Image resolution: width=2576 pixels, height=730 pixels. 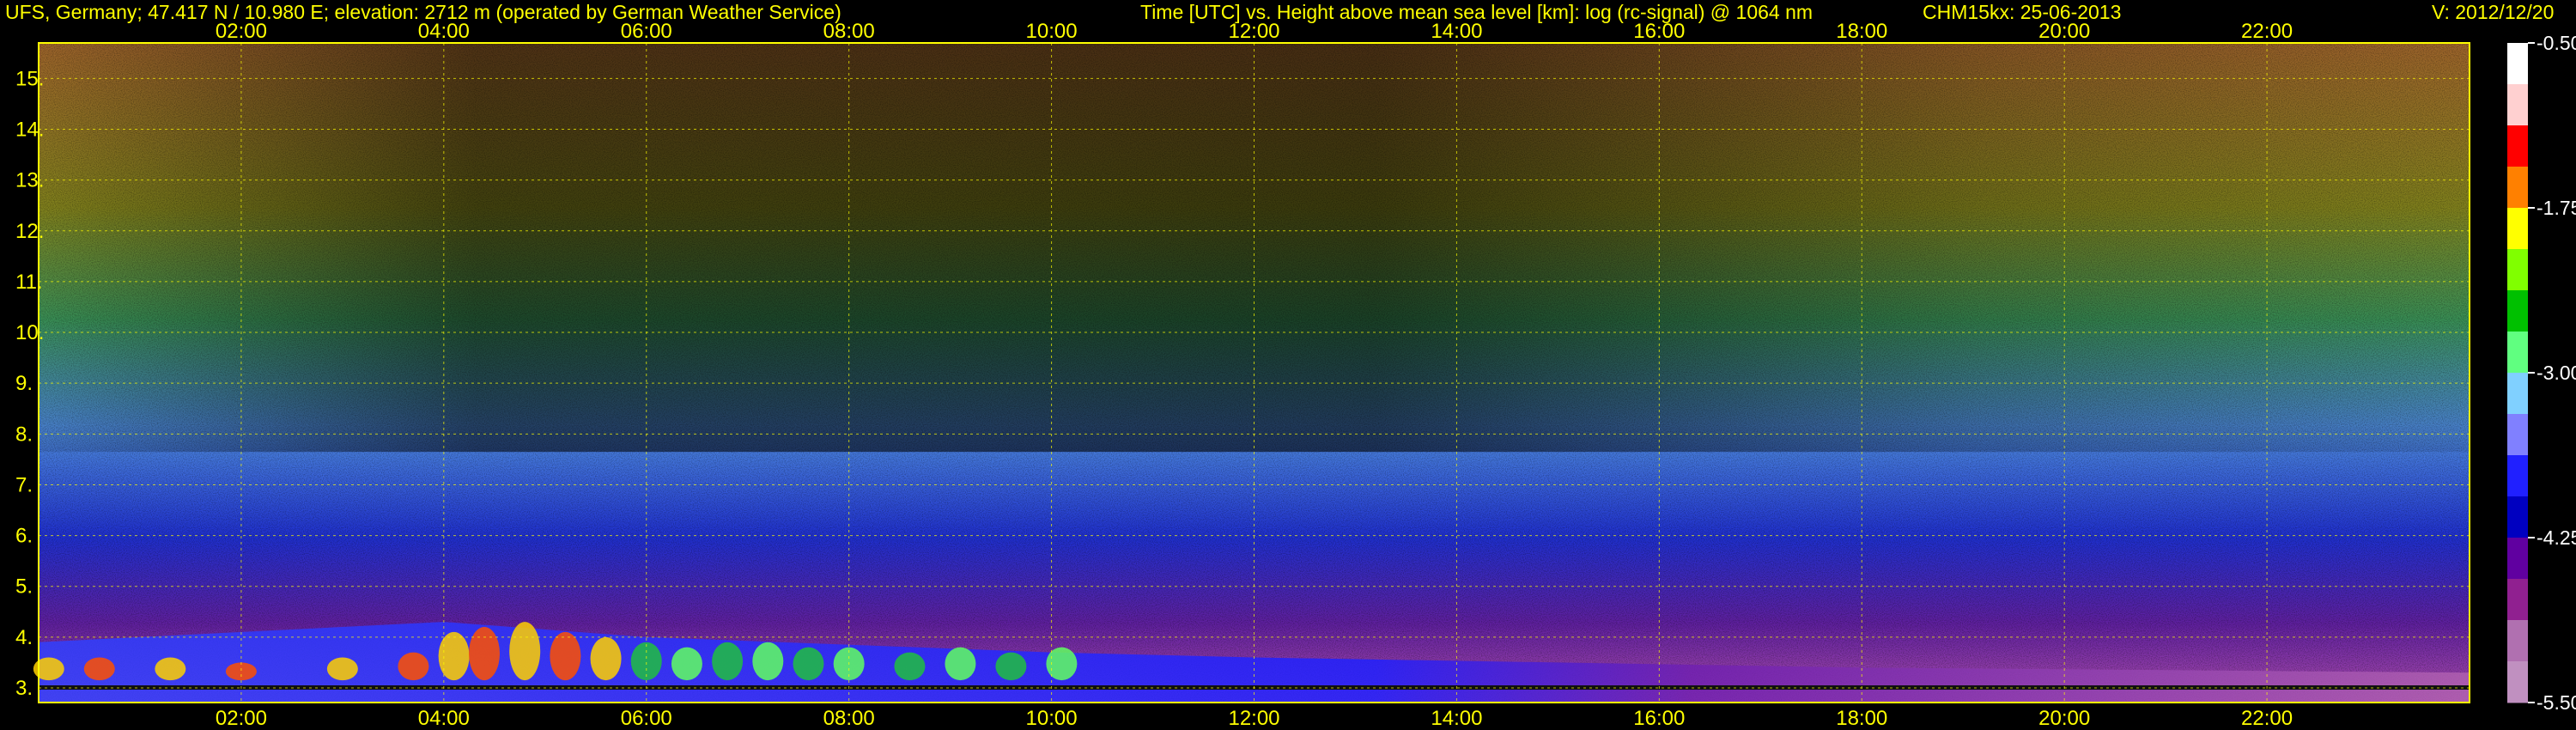 What do you see at coordinates (849, 718) in the screenshot?
I see `x-tick-label-bottom: 08:00` at bounding box center [849, 718].